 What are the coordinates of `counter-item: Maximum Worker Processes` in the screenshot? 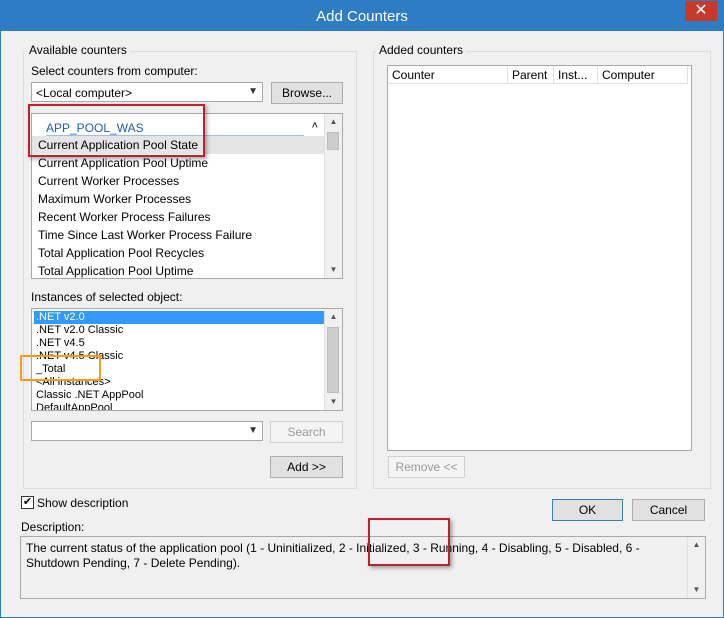 It's located at (179, 199).